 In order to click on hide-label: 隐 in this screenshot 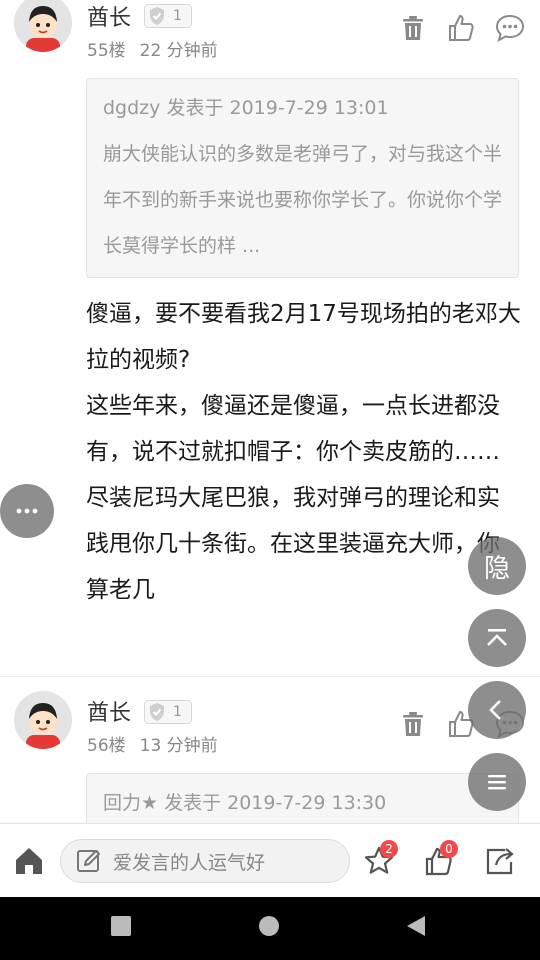, I will do `click(496, 568)`.